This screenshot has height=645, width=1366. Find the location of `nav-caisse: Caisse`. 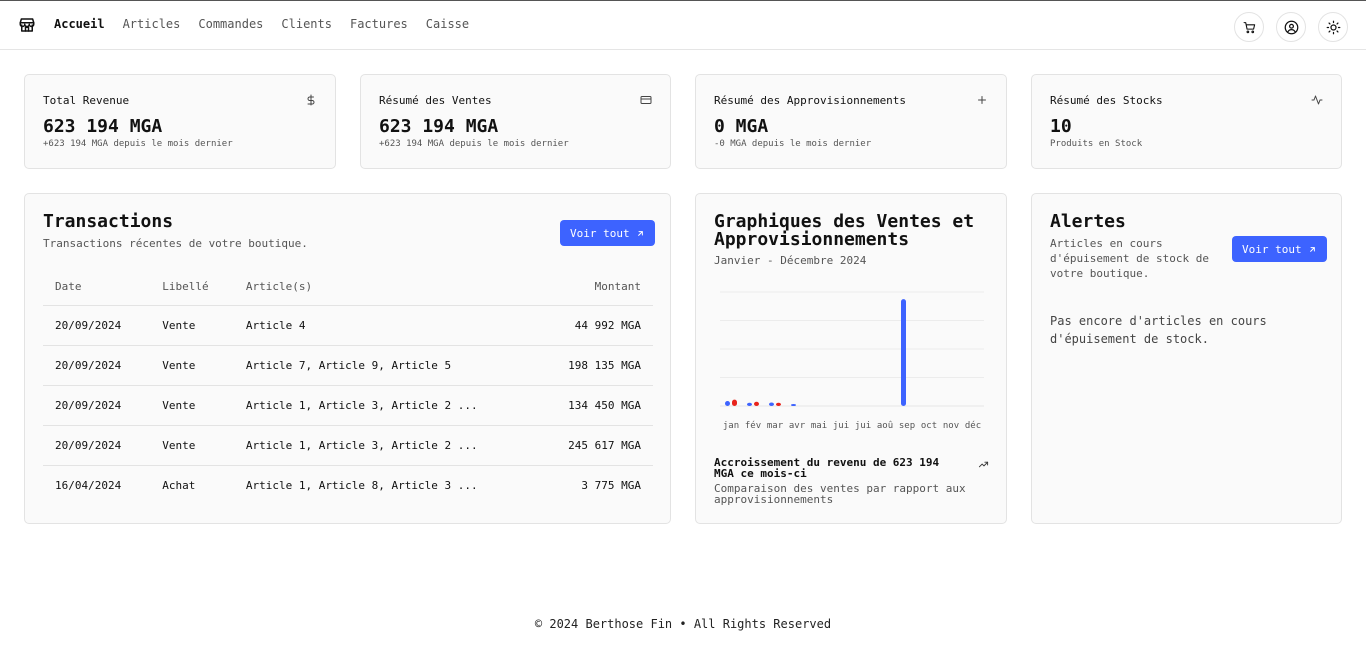

nav-caisse: Caisse is located at coordinates (447, 24).